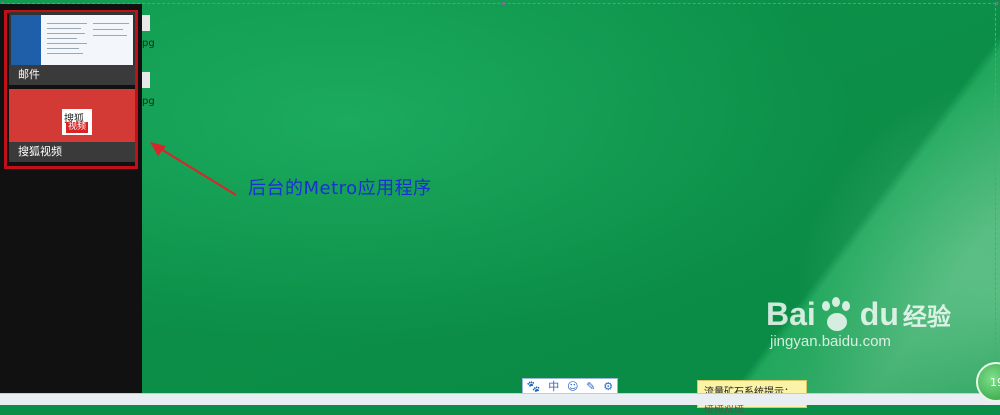  What do you see at coordinates (71, 198) in the screenshot?
I see `app-switcher-panel: 邮件 搜狐 视频 搜狐视频` at bounding box center [71, 198].